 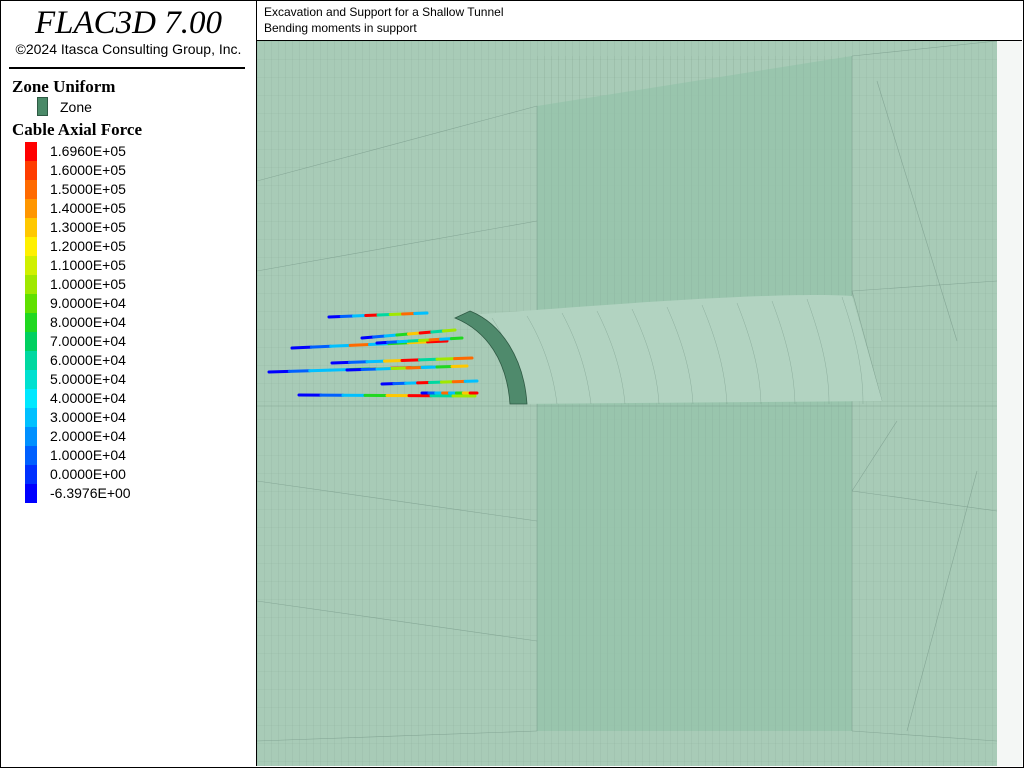 What do you see at coordinates (127, 68) in the screenshot?
I see `title-divider` at bounding box center [127, 68].